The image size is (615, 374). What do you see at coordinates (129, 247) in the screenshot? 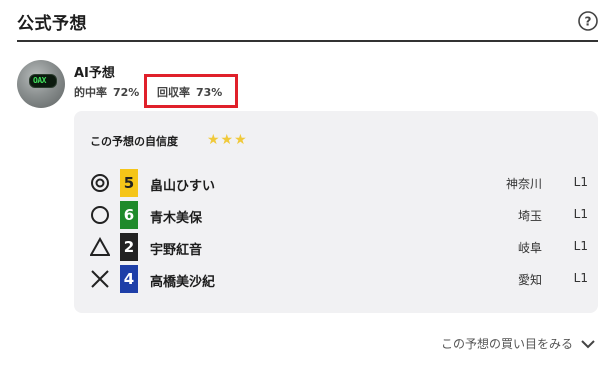
I see `entry-number: 2` at bounding box center [129, 247].